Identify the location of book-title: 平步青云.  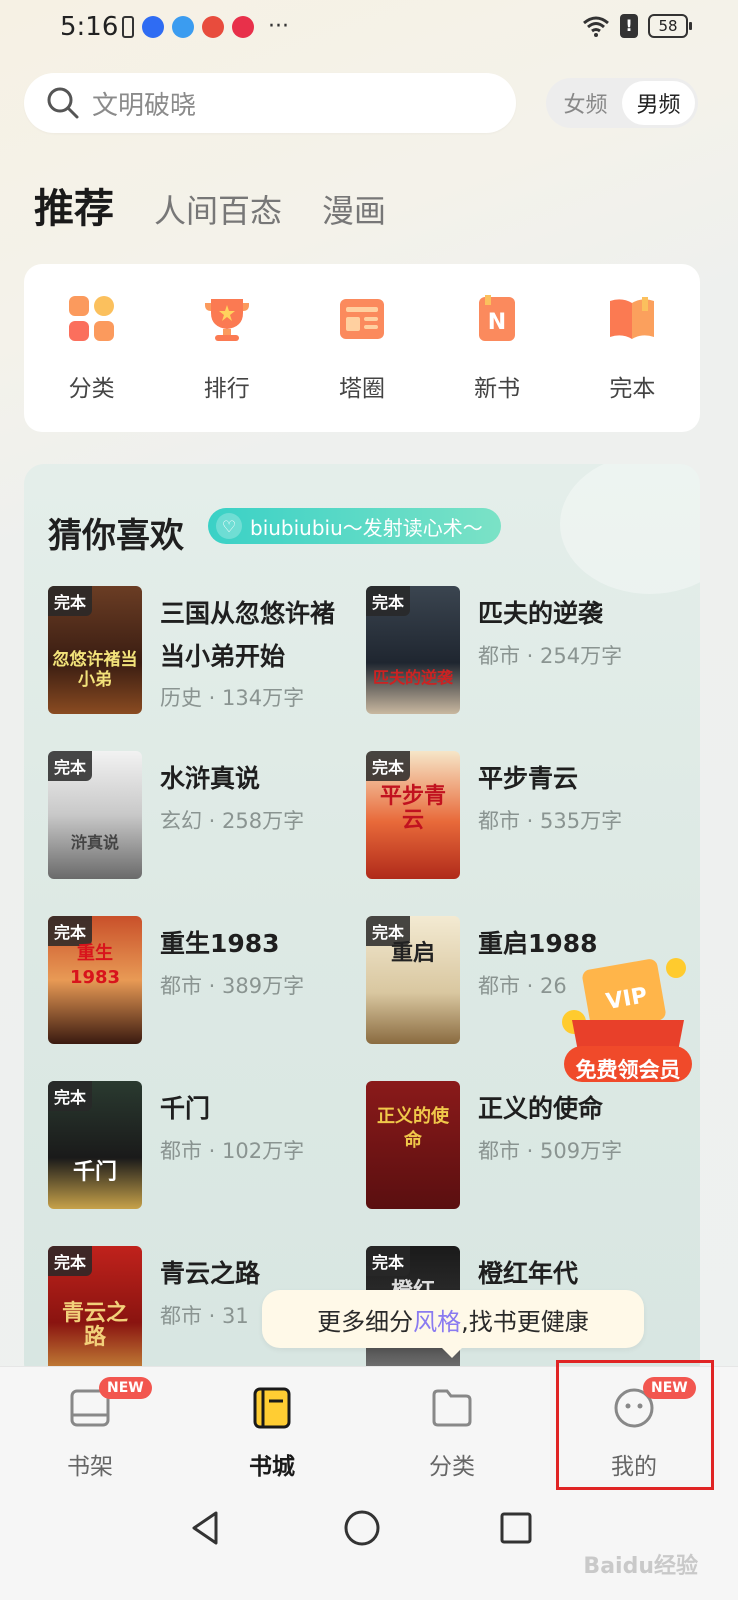
(528, 778).